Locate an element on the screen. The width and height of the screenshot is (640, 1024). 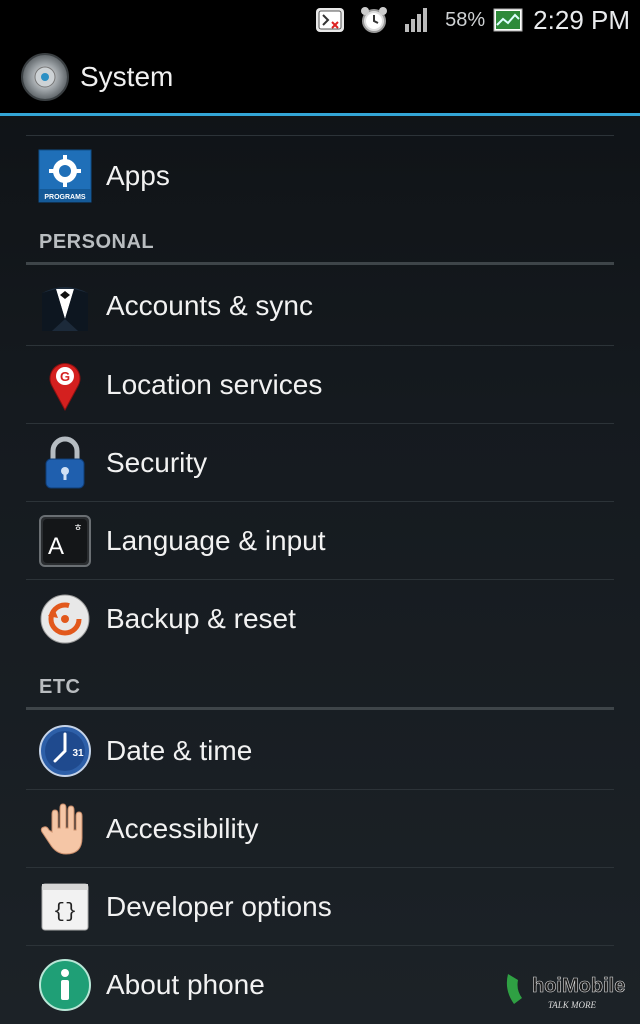
watermark-brand: hoiMobile is located at coordinates (578, 986).